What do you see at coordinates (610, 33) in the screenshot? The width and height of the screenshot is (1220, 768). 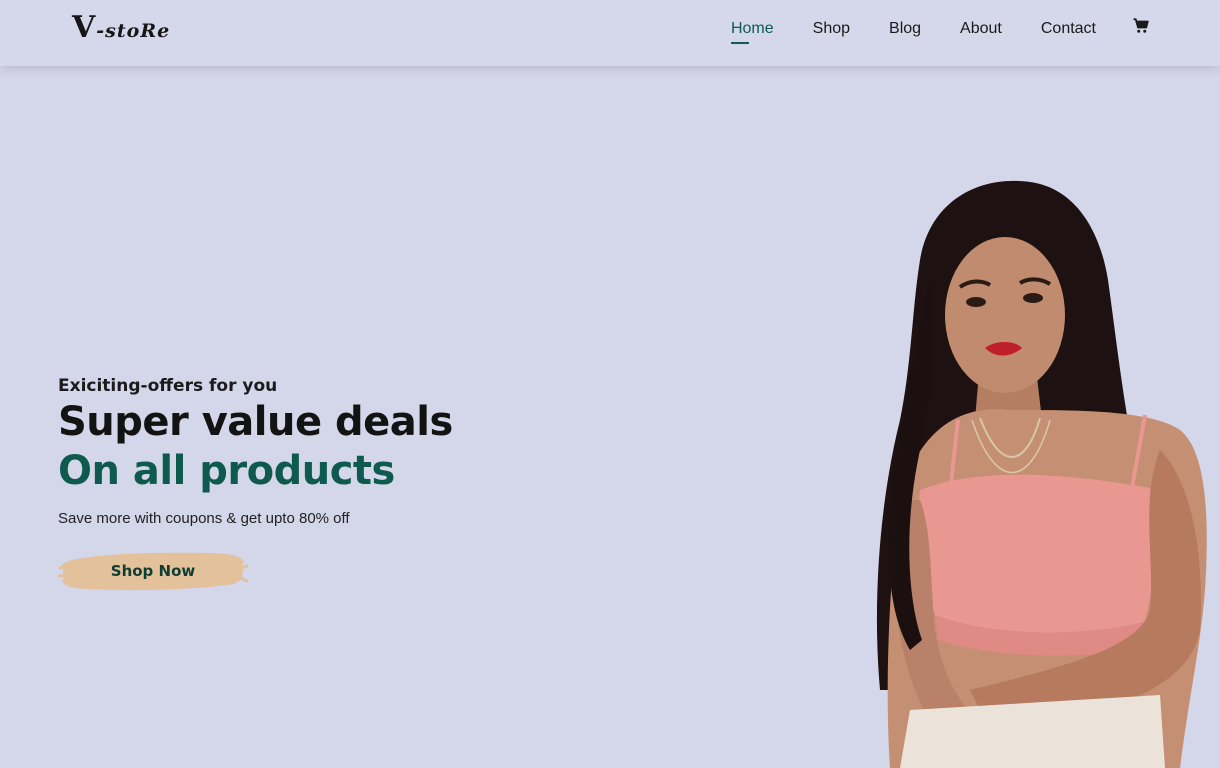 I see `site-header: V-stoRe Home Shop Blog About Contact` at bounding box center [610, 33].